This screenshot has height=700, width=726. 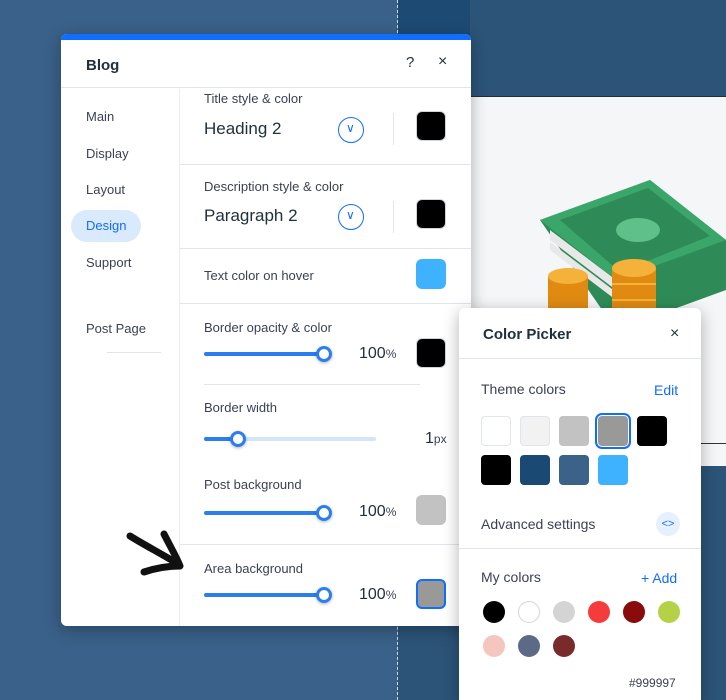 I want to click on area-background-swatch, so click(x=431, y=594).